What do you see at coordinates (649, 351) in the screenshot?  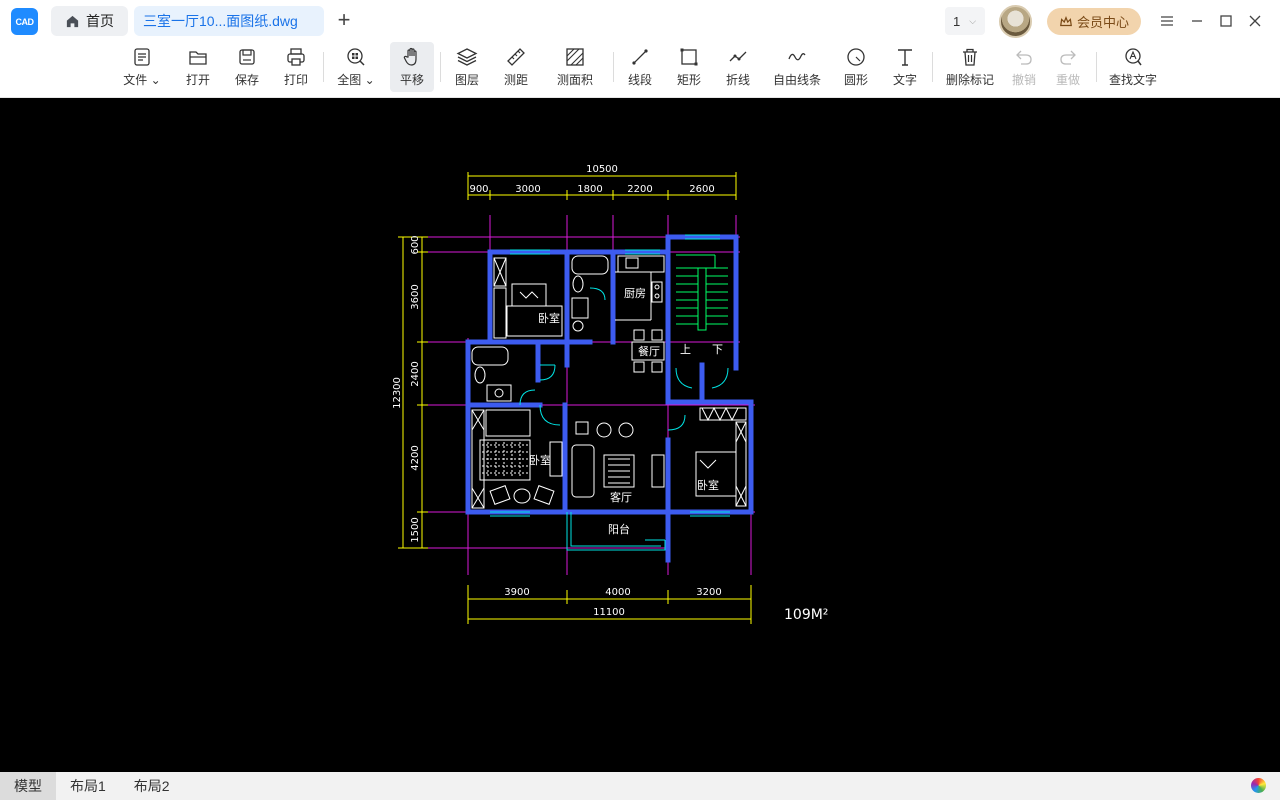 I see `room-label: 餐厅` at bounding box center [649, 351].